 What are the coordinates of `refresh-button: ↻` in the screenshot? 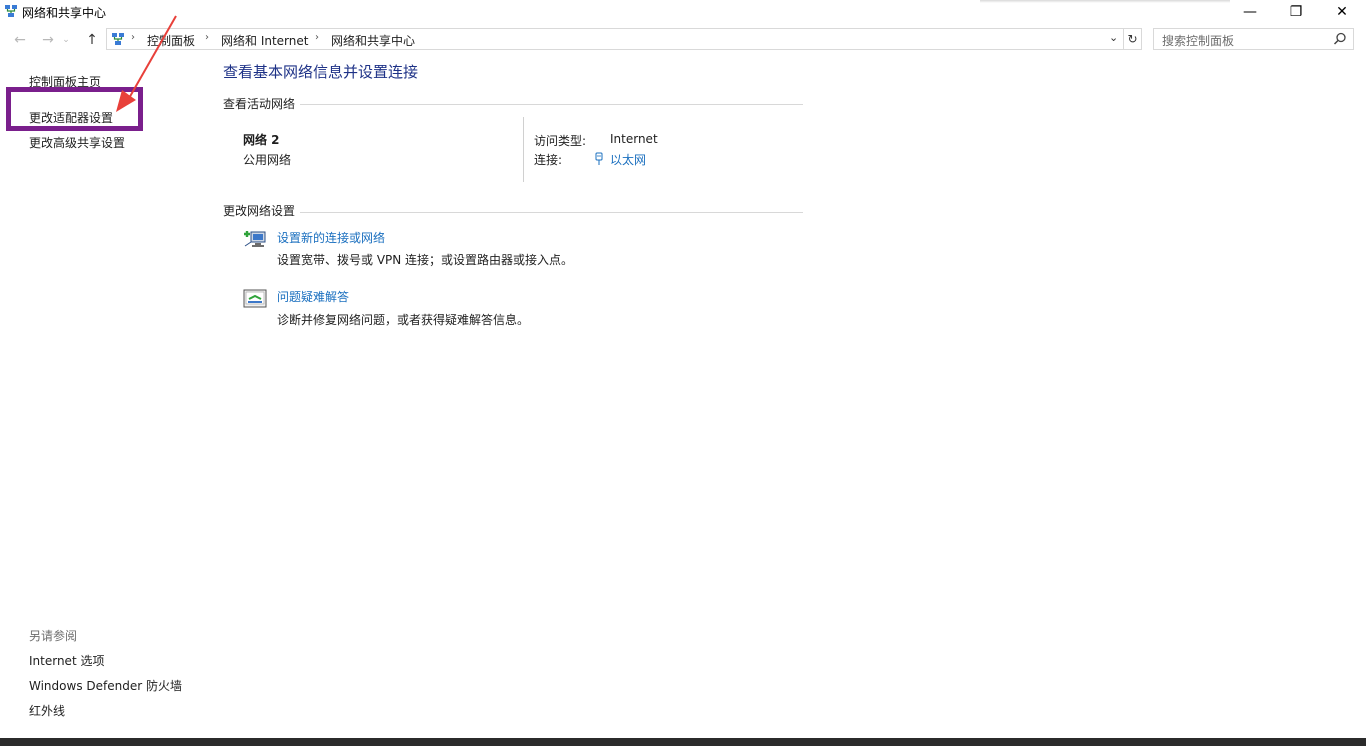 It's located at (1133, 39).